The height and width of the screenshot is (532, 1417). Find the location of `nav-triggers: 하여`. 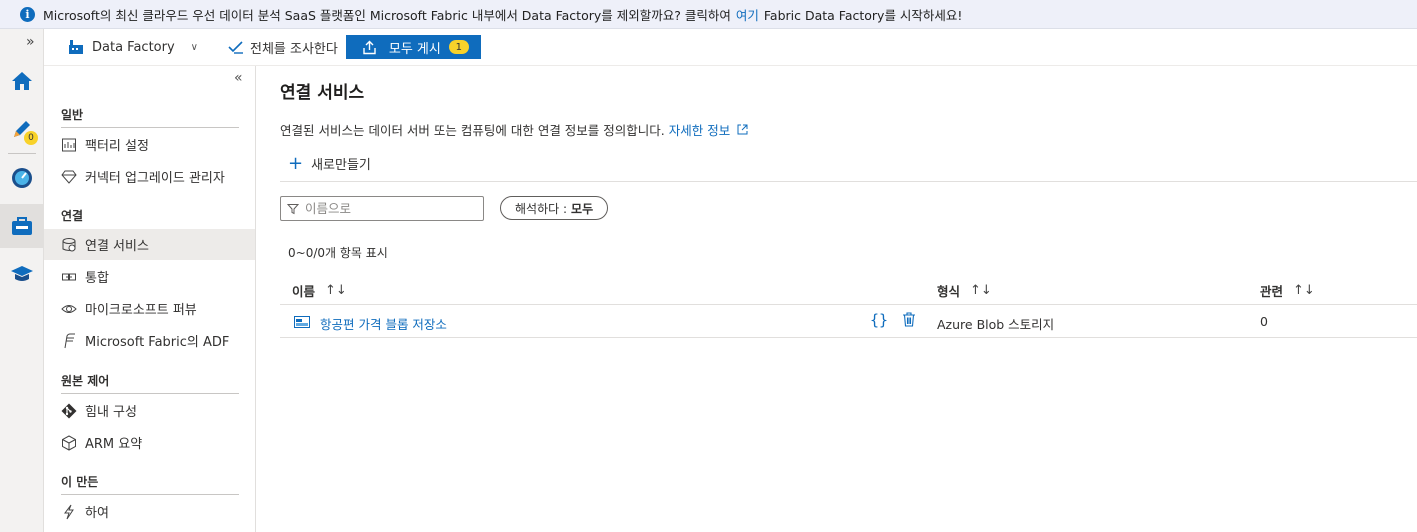

nav-triggers: 하여 is located at coordinates (149, 511).